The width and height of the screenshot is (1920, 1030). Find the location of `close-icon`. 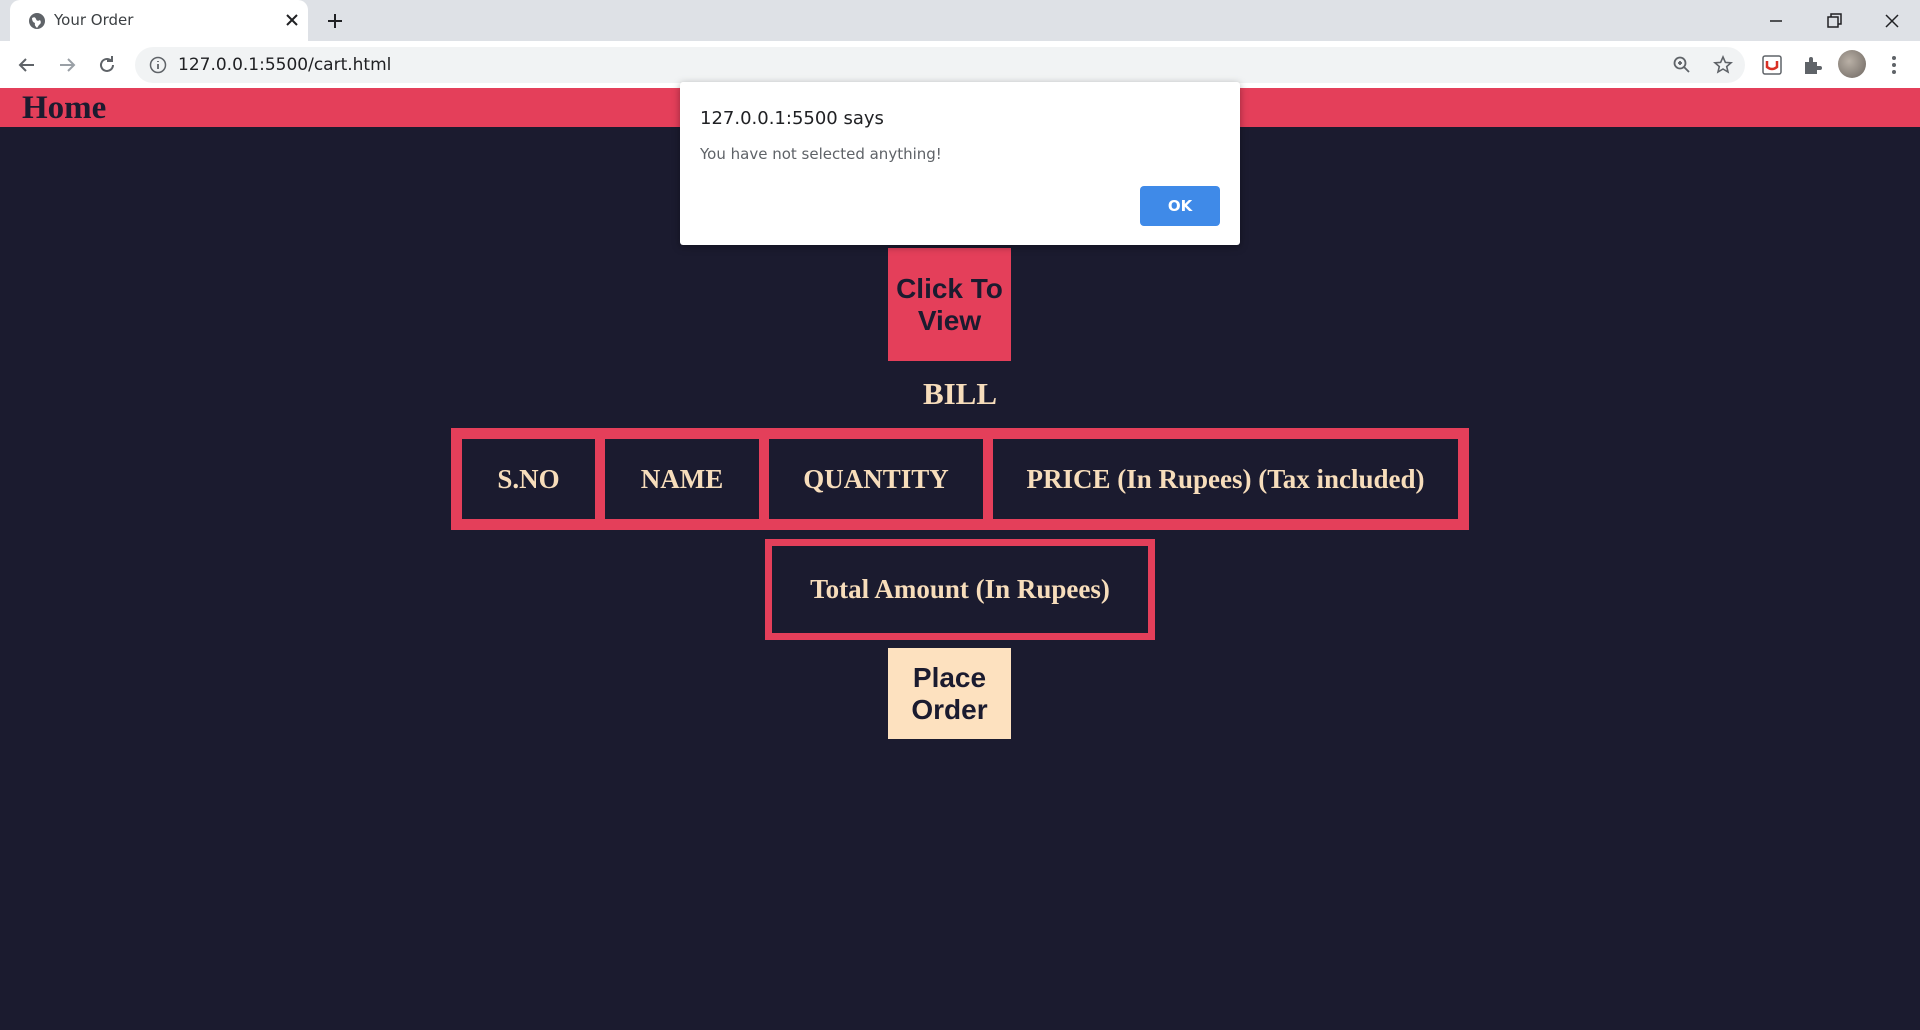

close-icon is located at coordinates (292, 20).